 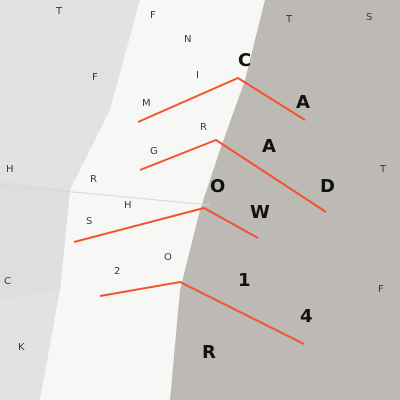 What do you see at coordinates (244, 280) in the screenshot?
I see `digit-1-bold: 1` at bounding box center [244, 280].